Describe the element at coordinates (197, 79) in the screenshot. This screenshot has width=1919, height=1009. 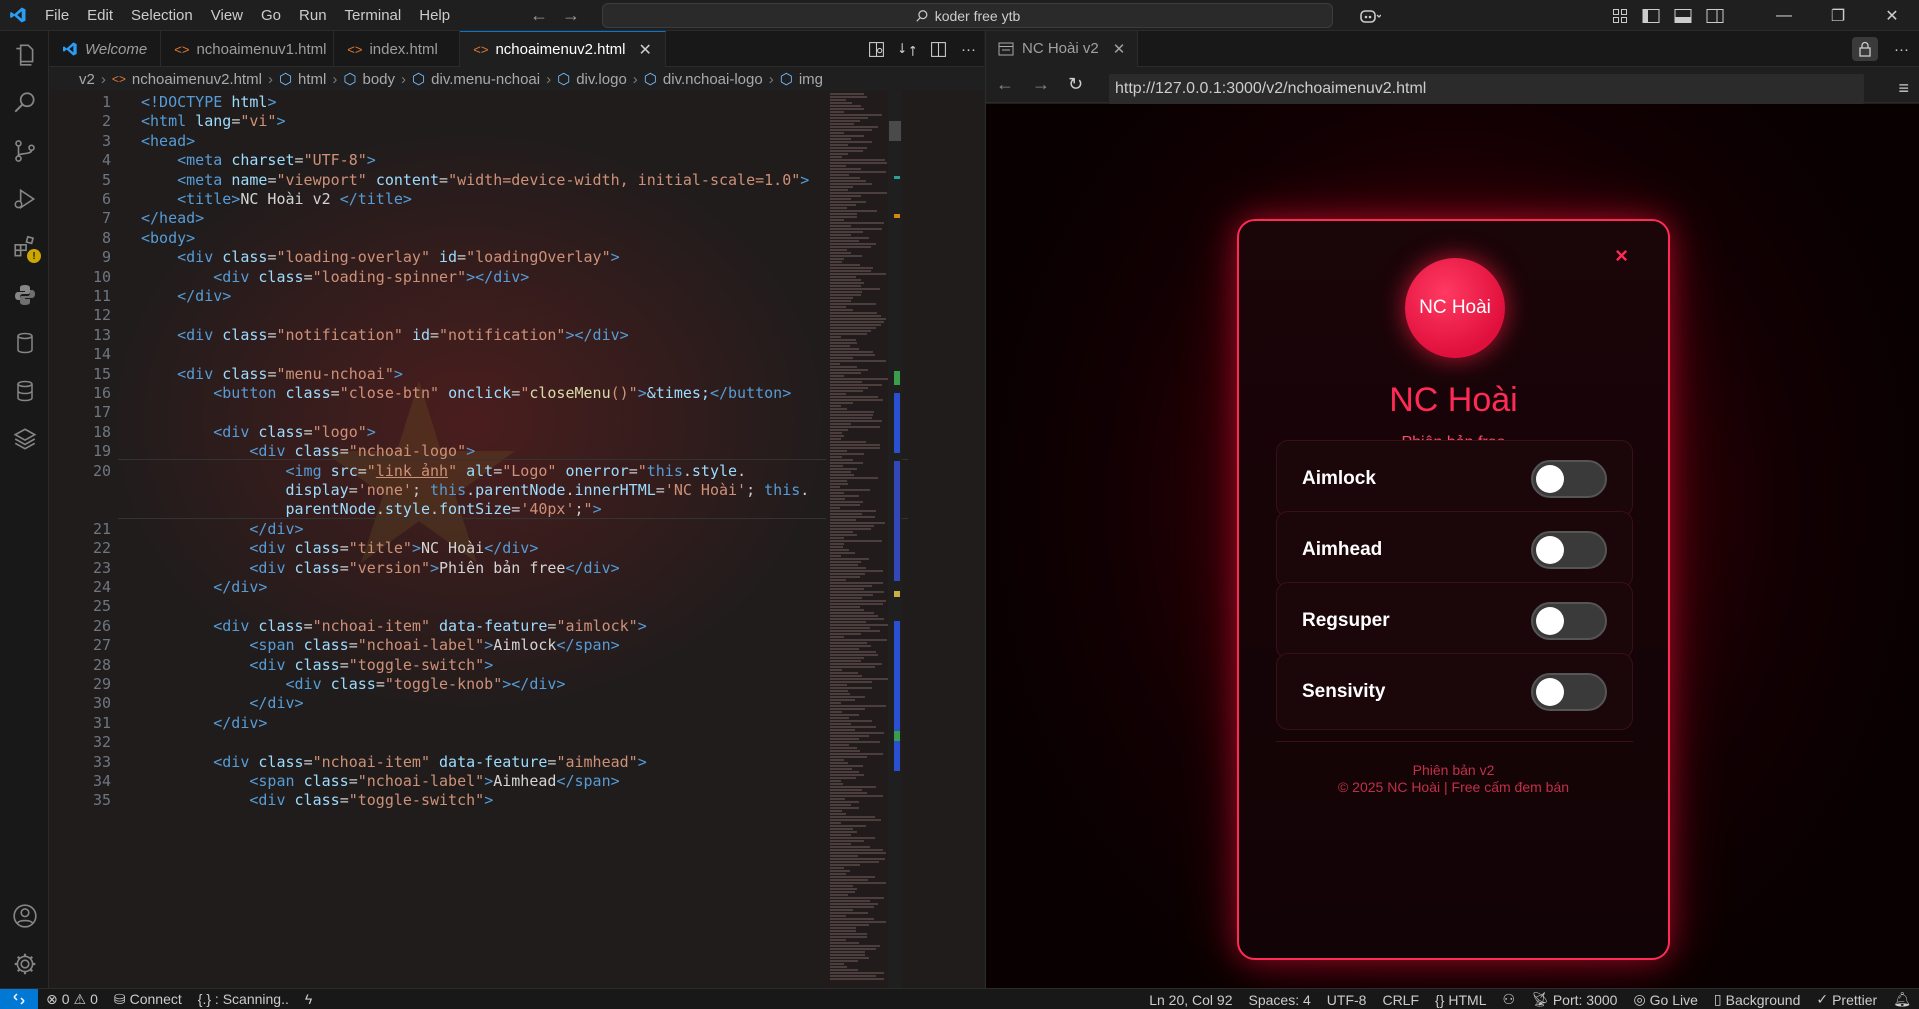
I see `breadcrumb-item: nchoaimenuv2.html` at that location.